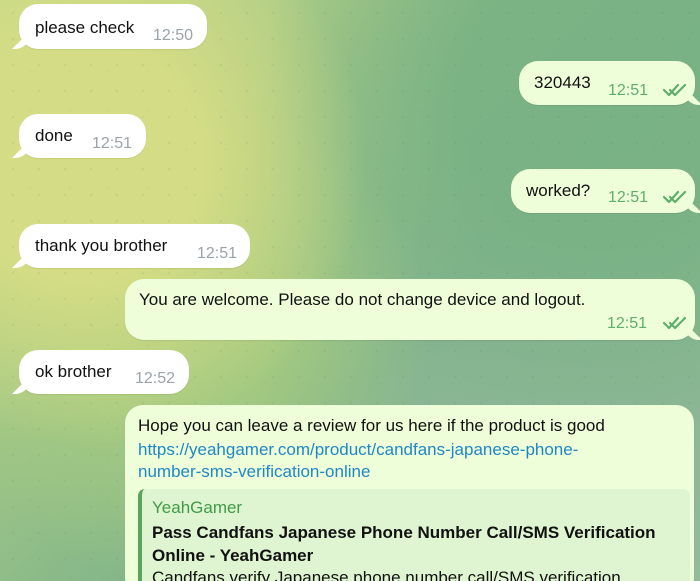 The width and height of the screenshot is (700, 581). I want to click on incoming-message-bubble: done 12:51, so click(82, 136).